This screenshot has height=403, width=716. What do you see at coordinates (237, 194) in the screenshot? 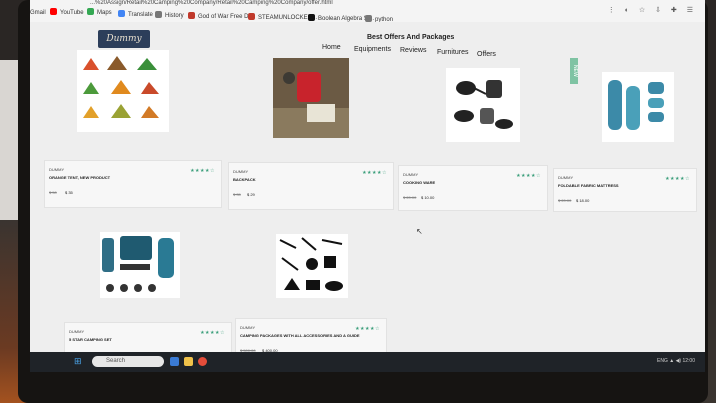
I see `old-price: $ 35` at bounding box center [237, 194].